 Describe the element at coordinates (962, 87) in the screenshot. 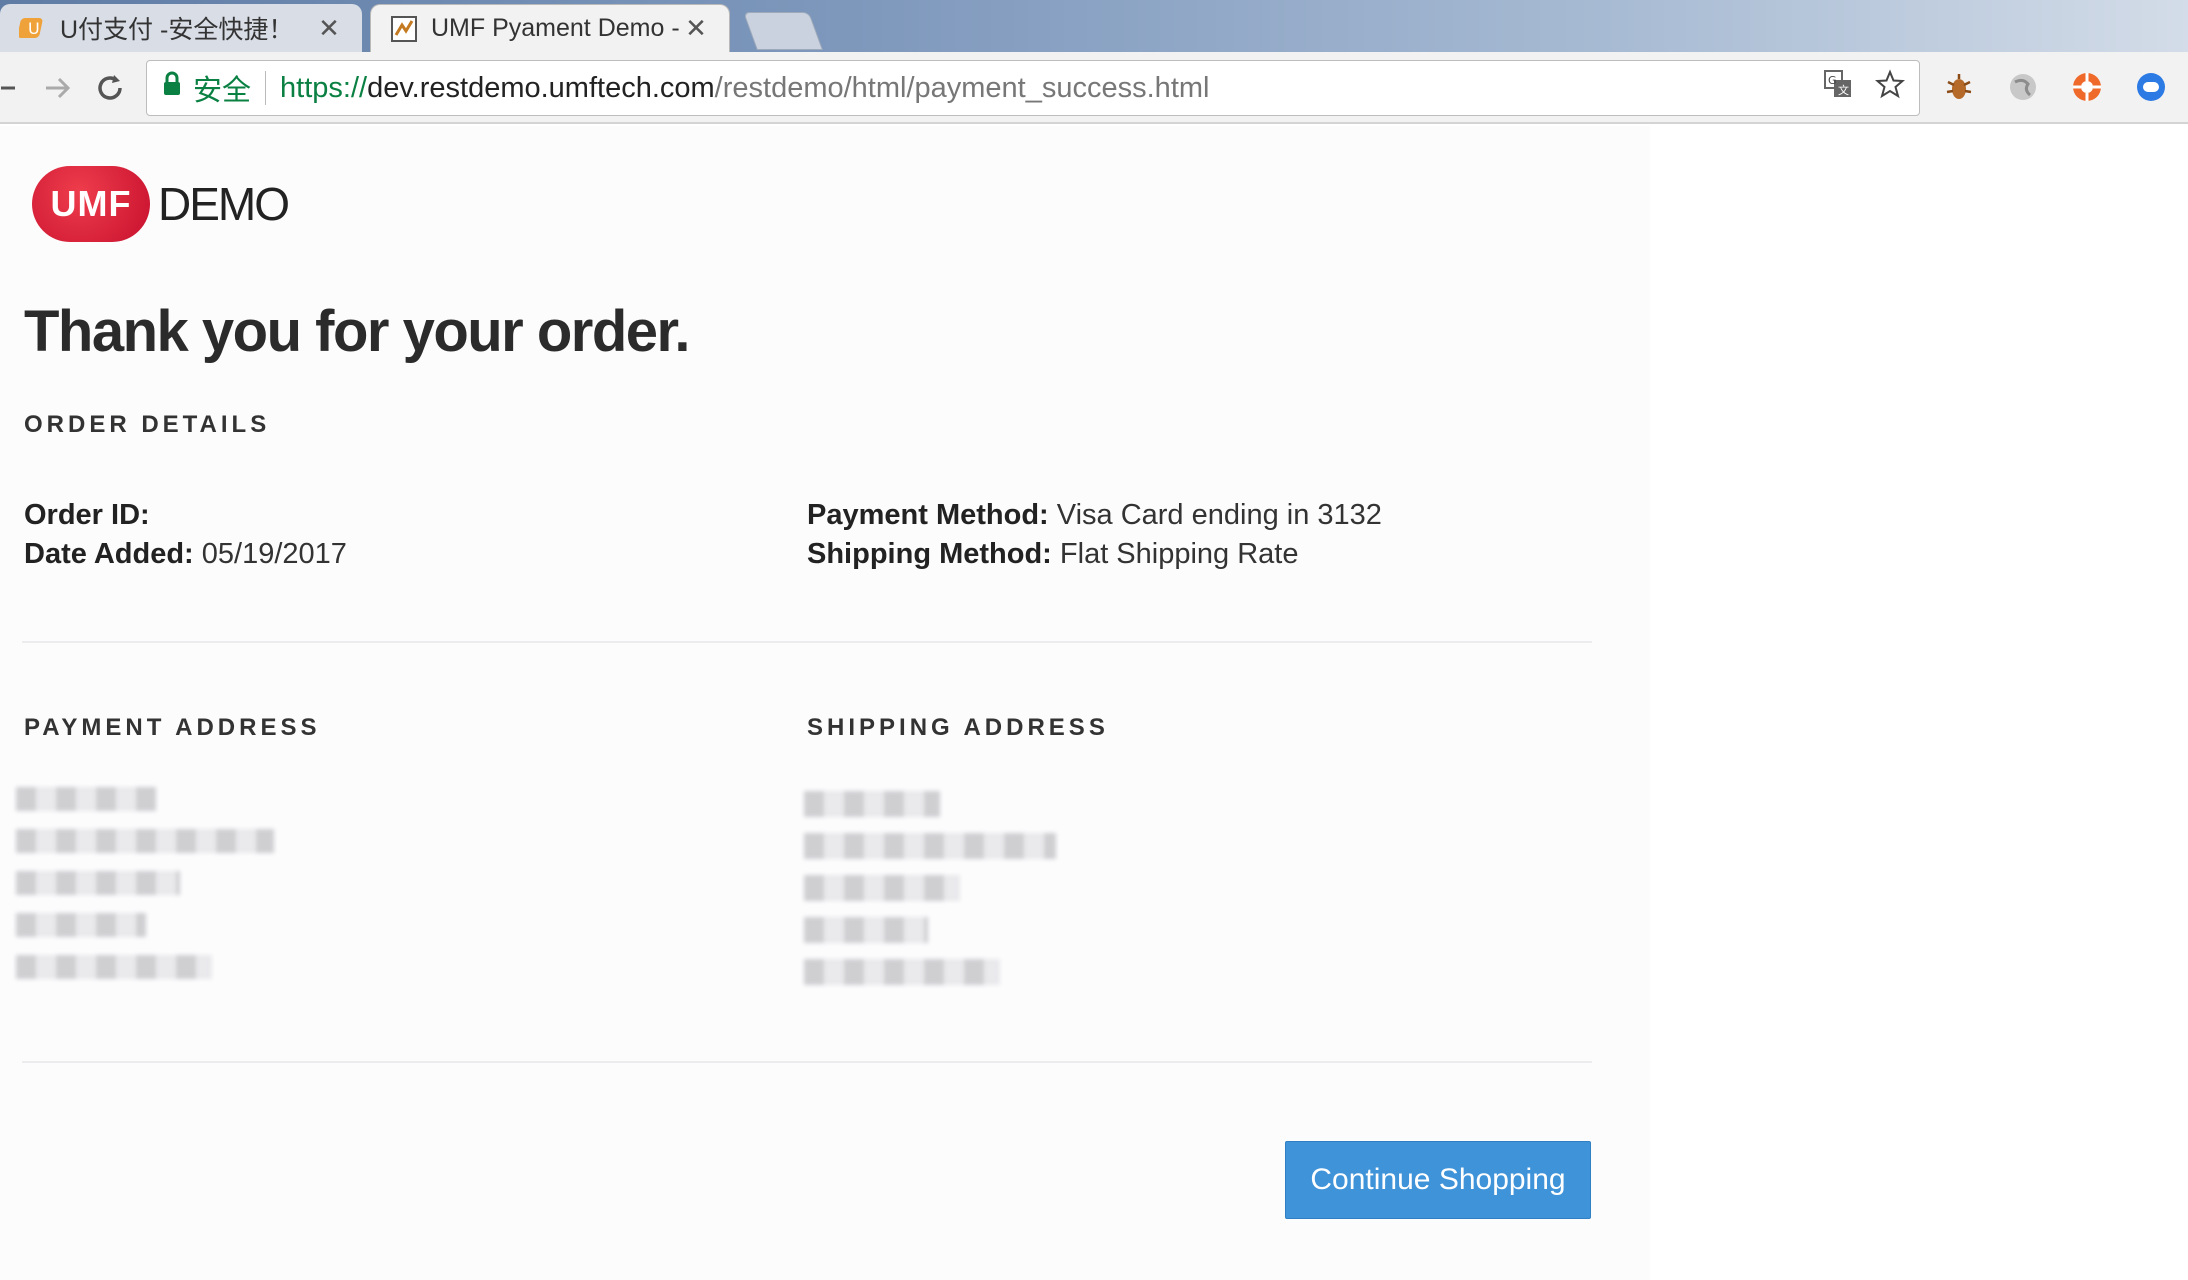

I see `url-path: /restdemo/html/payment_success.html` at that location.